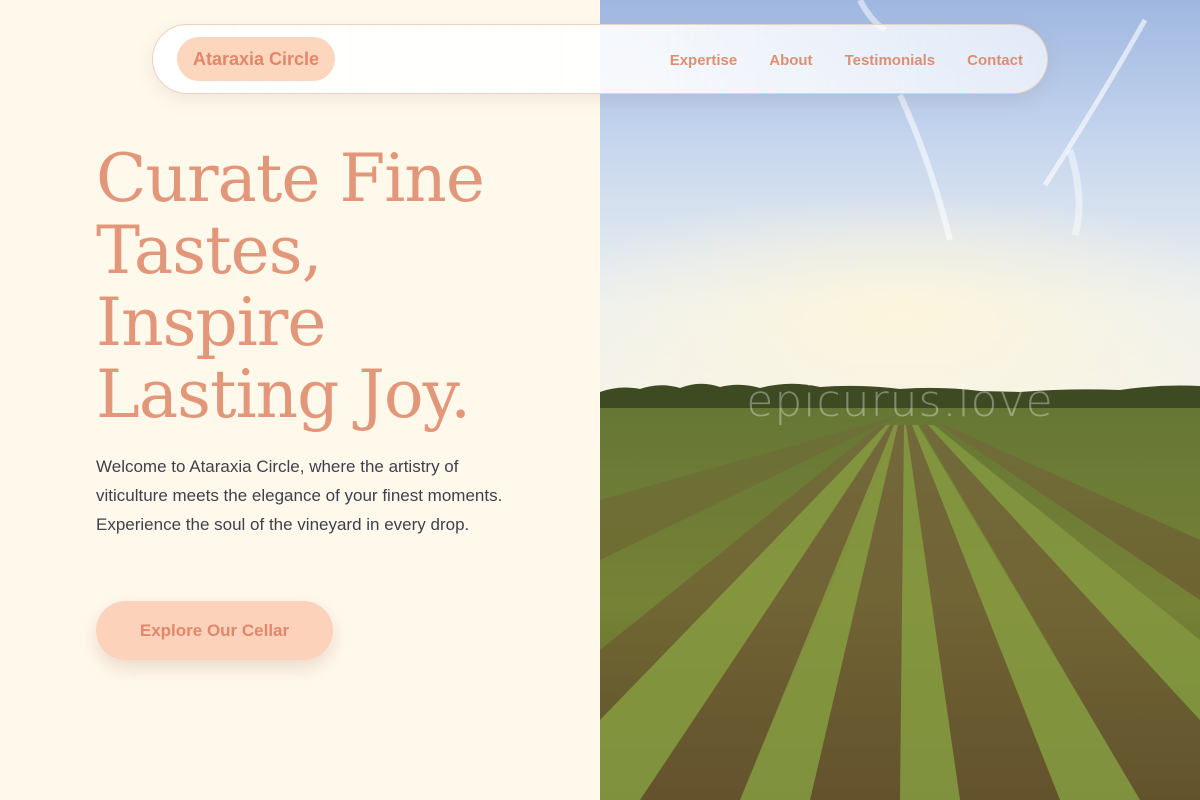  What do you see at coordinates (900, 401) in the screenshot?
I see `image-watermark: epicurus.love` at bounding box center [900, 401].